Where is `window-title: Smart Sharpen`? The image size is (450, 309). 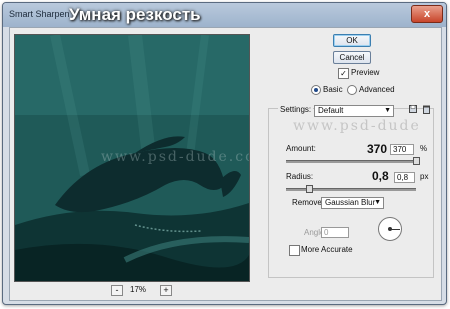 window-title: Smart Sharpen is located at coordinates (39, 14).